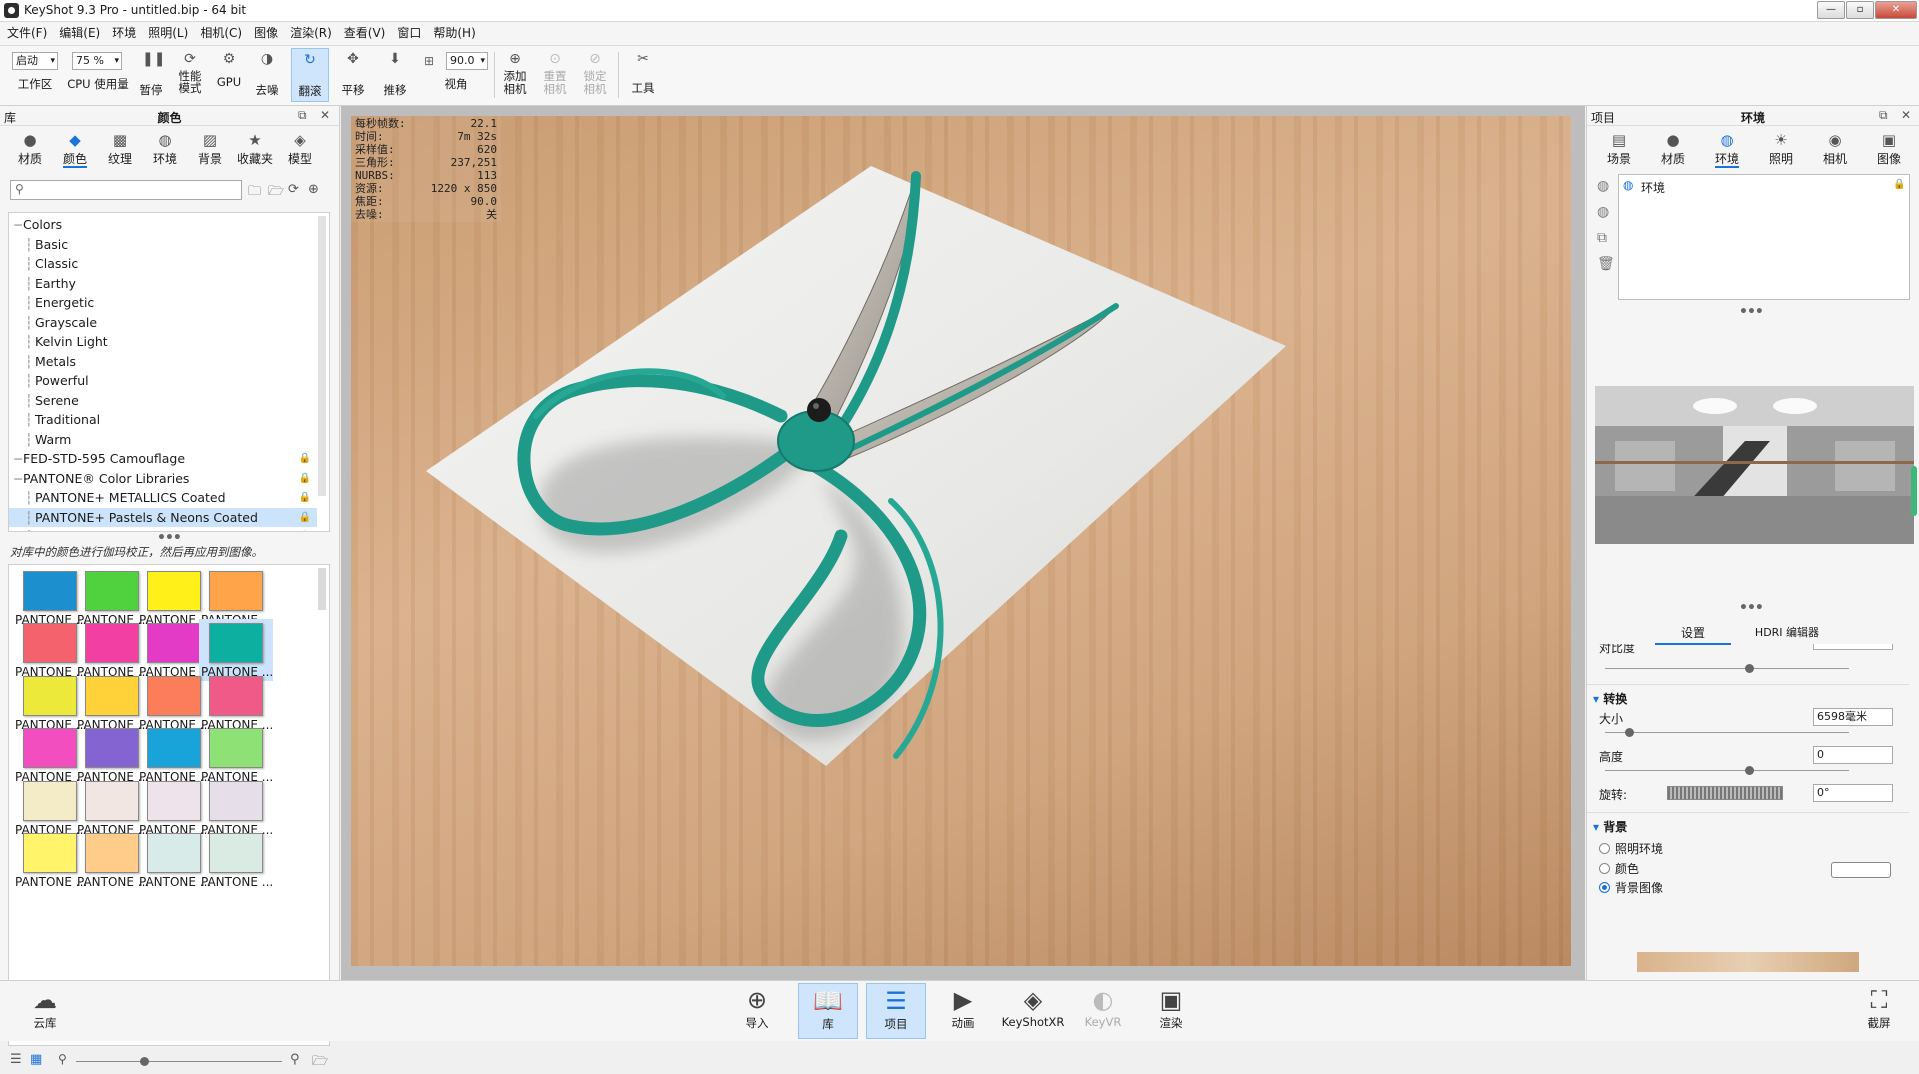 The height and width of the screenshot is (1074, 1919). Describe the element at coordinates (163, 302) in the screenshot. I see `tree-item: ┆ Energetic` at that location.